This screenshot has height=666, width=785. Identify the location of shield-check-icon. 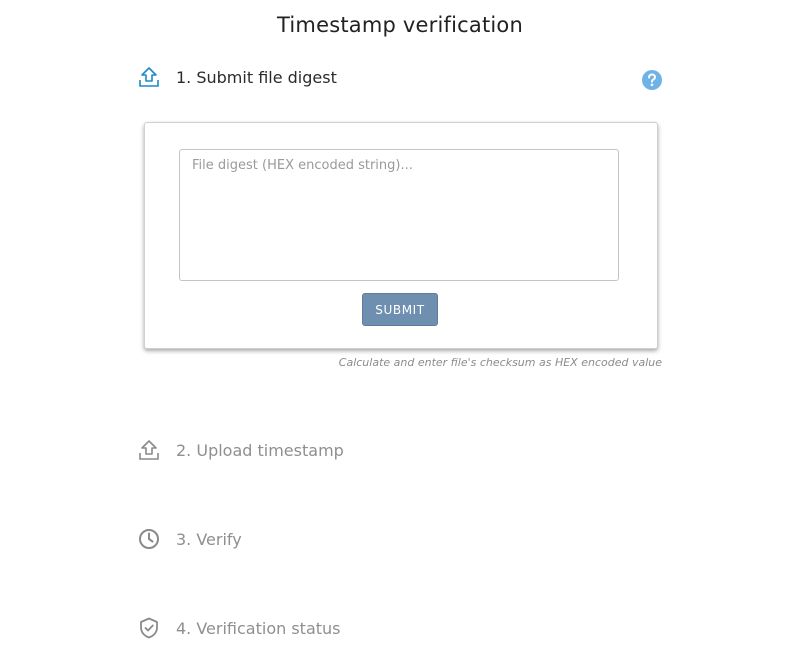
(149, 628).